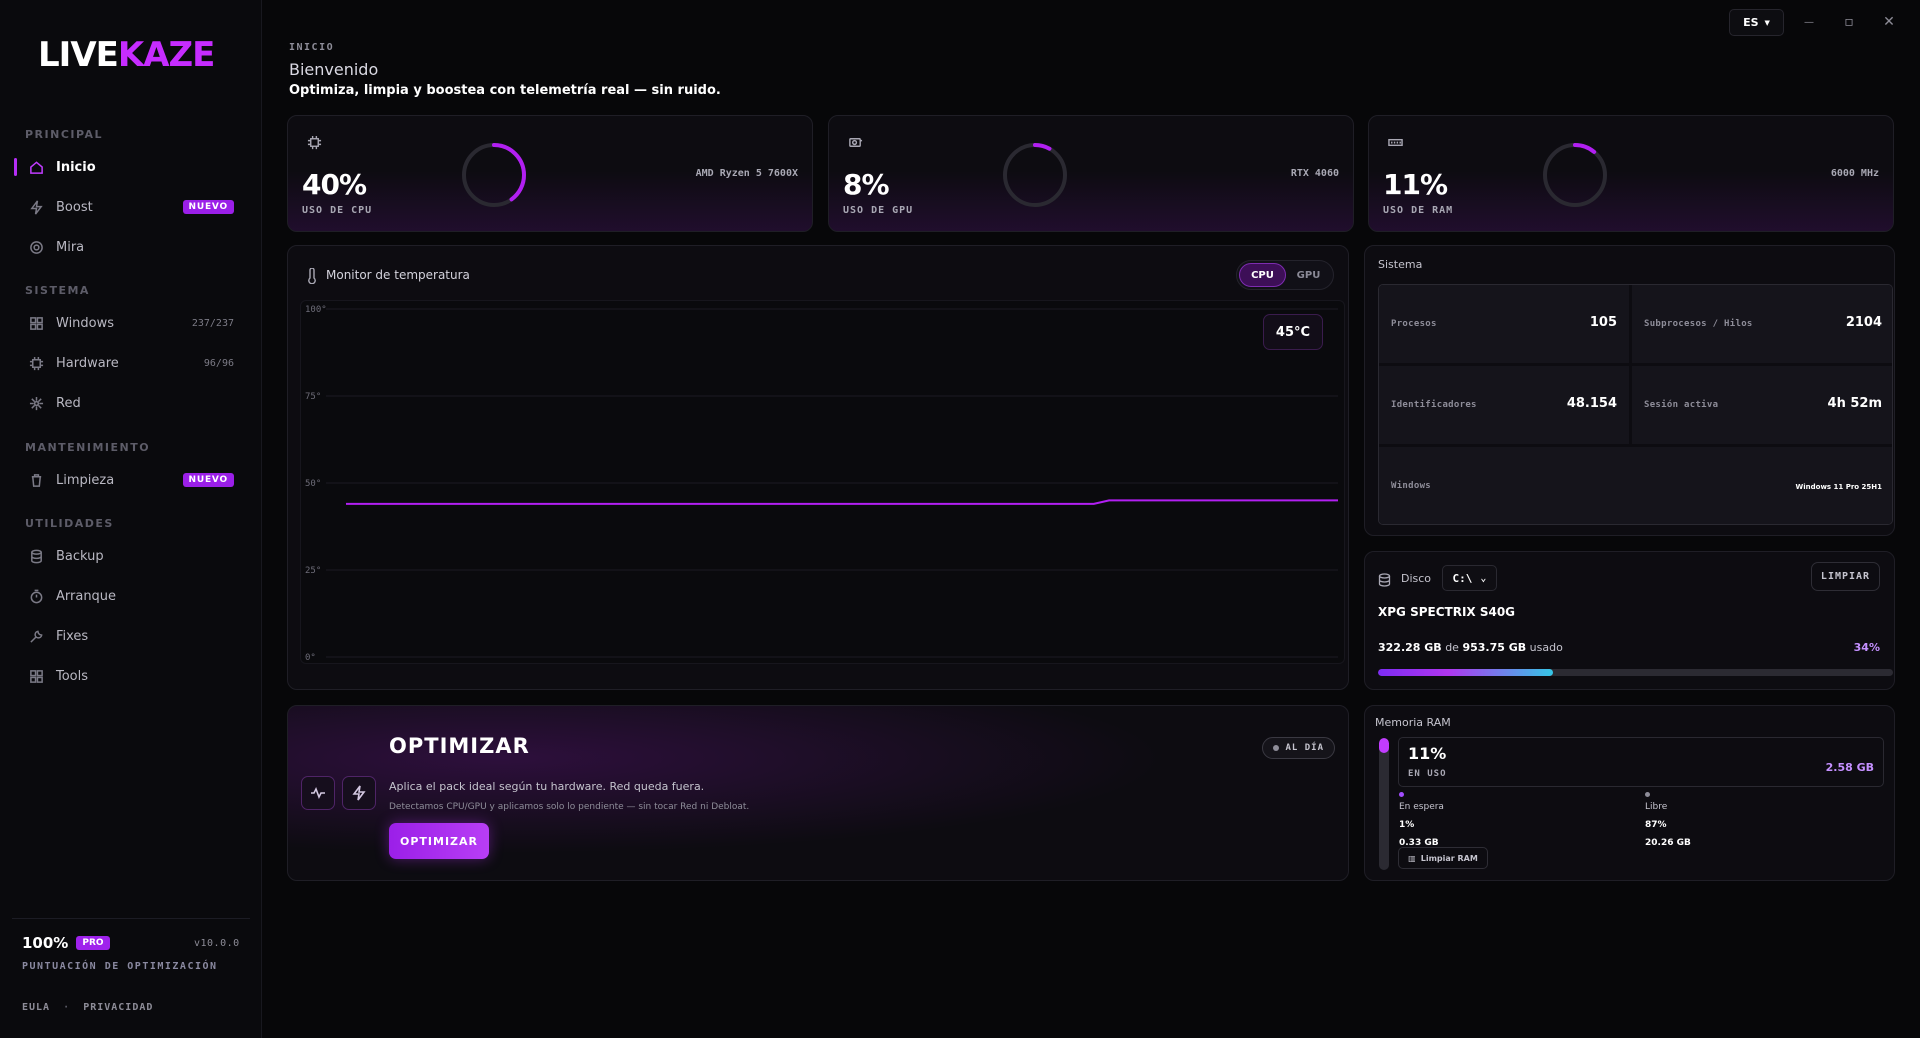 The width and height of the screenshot is (1920, 1038). Describe the element at coordinates (1447, 612) in the screenshot. I see `disk-name: XPG SPECTRIX S40G` at that location.